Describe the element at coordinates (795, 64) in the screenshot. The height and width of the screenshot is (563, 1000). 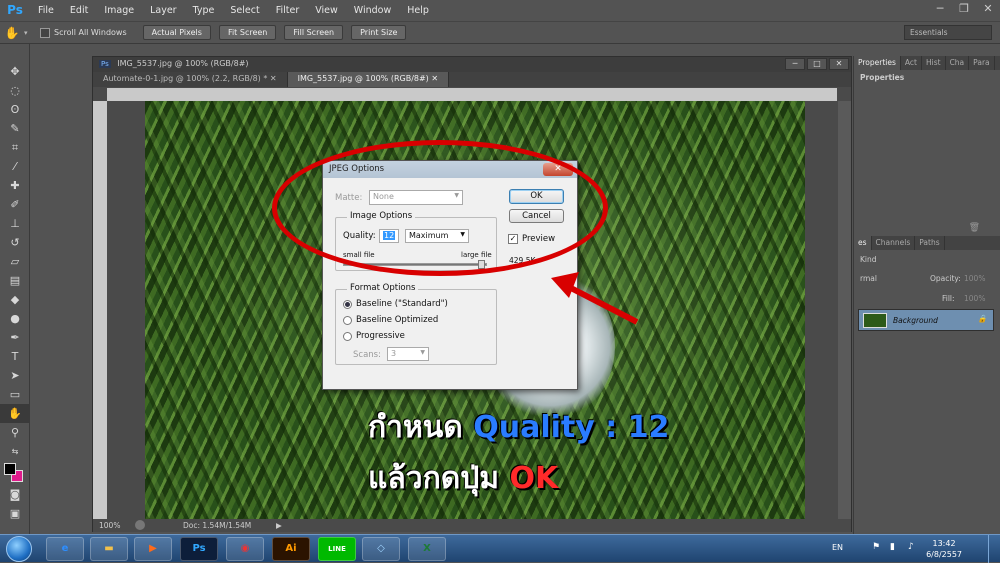
I see `doc-minimize-icon: ─` at that location.